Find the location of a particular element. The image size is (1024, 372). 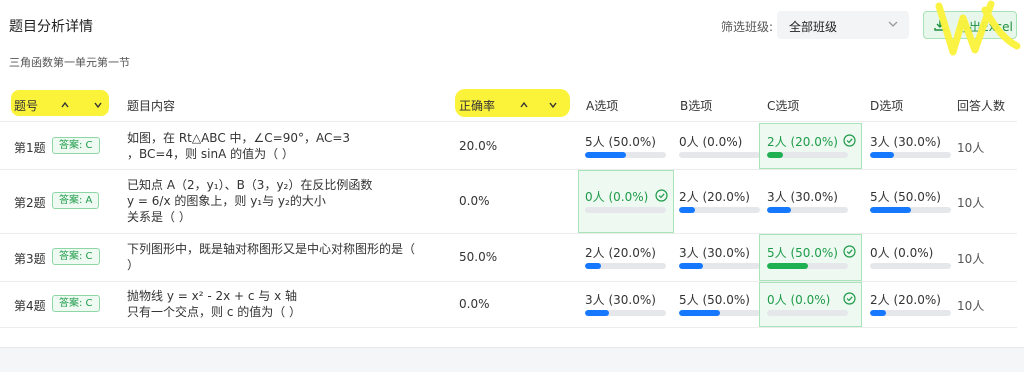

question-content-line: 如图，在 Rt△ABC 中，∠C=90°，AC=3 is located at coordinates (239, 137).